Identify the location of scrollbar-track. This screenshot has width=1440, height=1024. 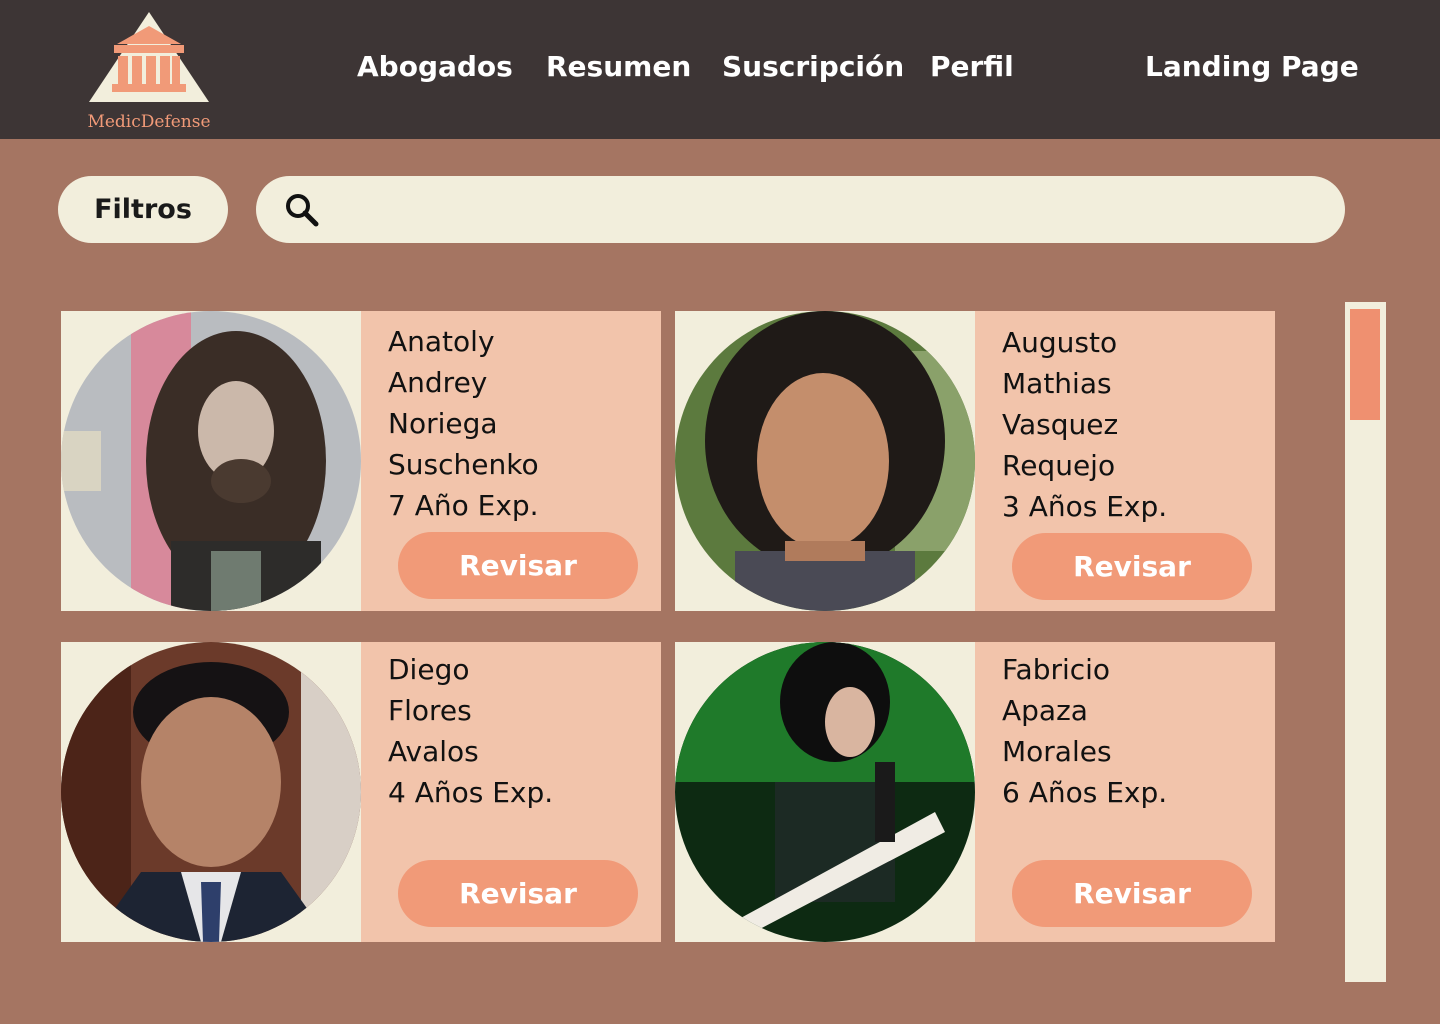
(1365, 642).